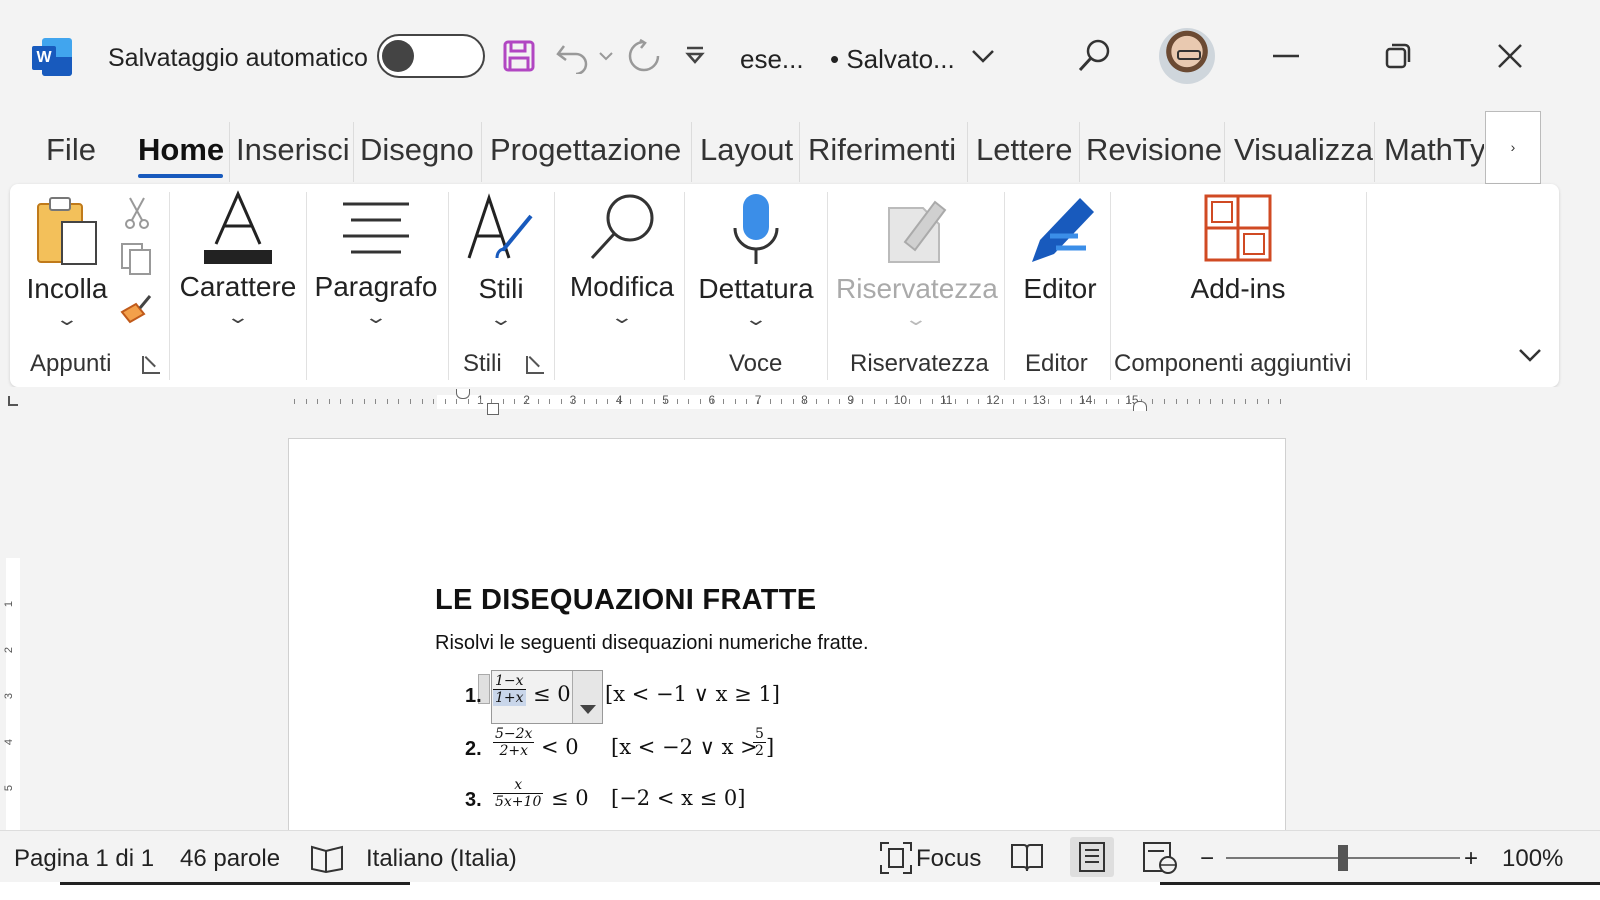 The height and width of the screenshot is (900, 1600). I want to click on styles-launcher-icon, so click(535, 365).